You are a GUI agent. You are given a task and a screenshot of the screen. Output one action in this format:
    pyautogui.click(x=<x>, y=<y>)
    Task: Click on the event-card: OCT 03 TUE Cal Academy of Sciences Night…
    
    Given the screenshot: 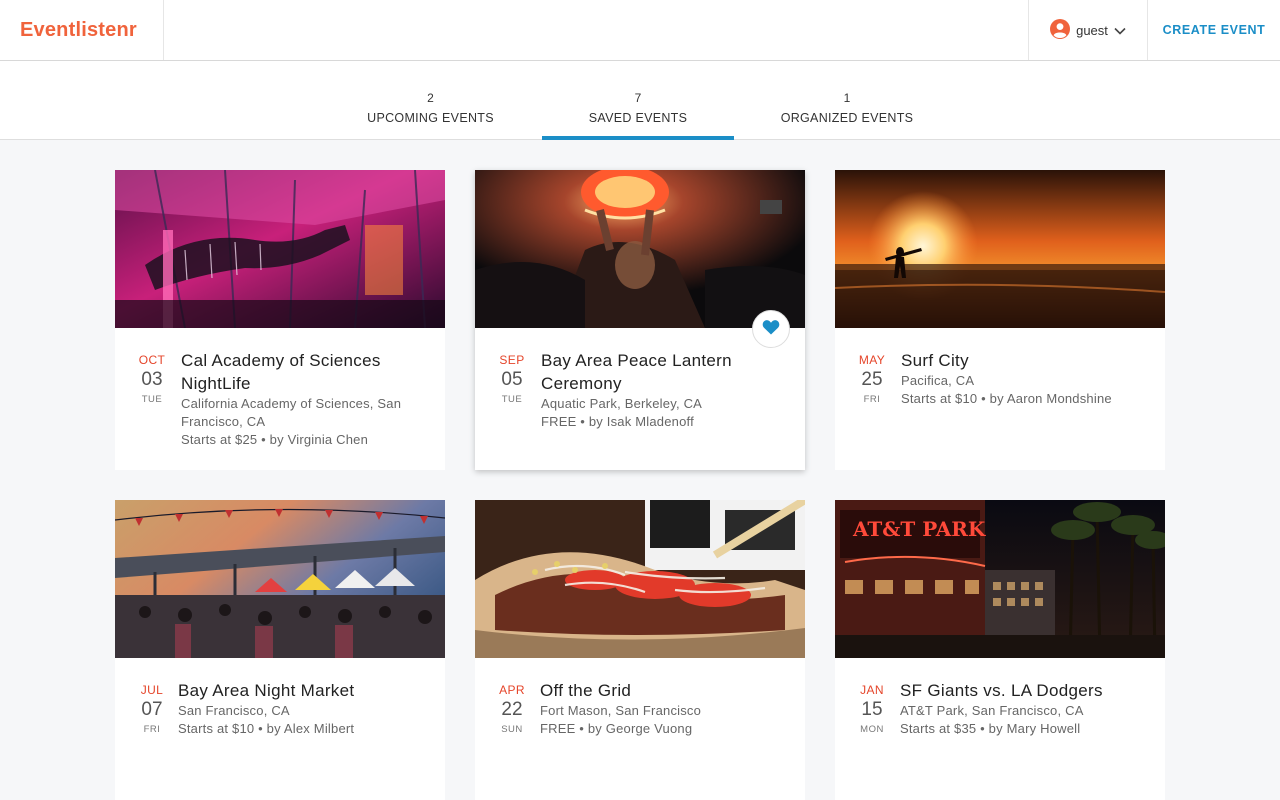 What is the action you would take?
    pyautogui.click(x=280, y=320)
    